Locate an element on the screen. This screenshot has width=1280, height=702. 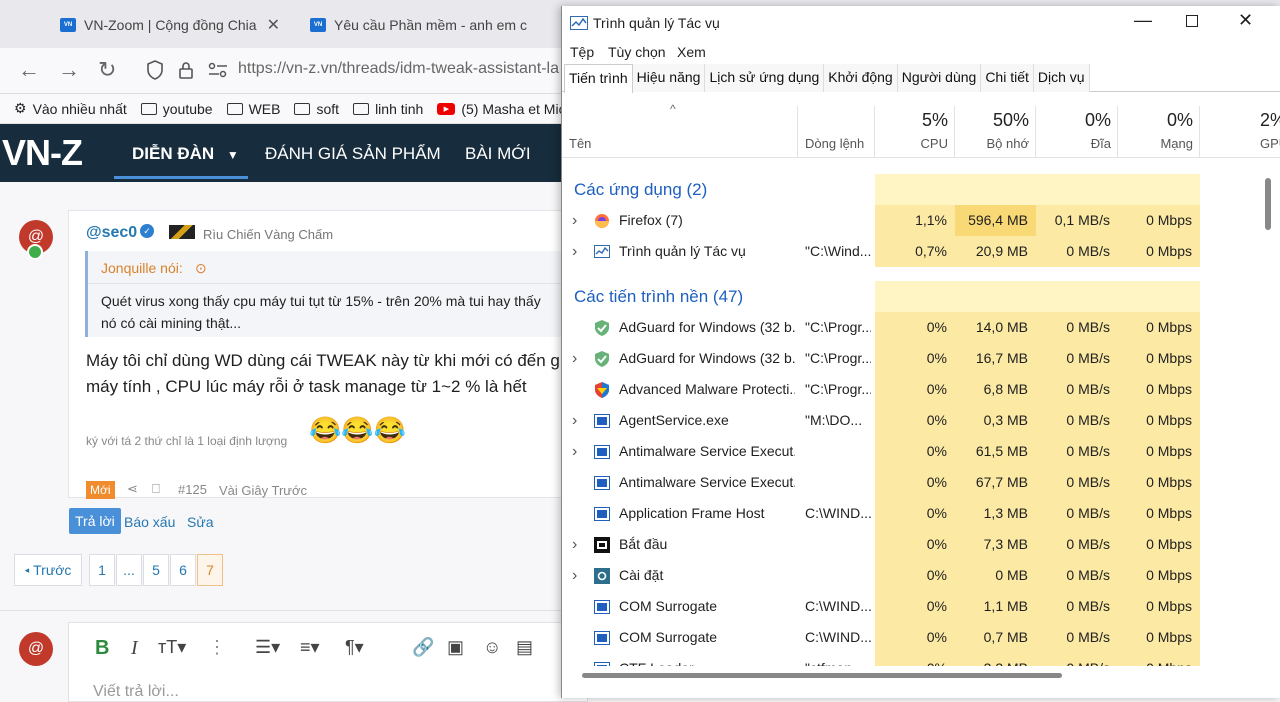
chevron-down-icon: ▼ is located at coordinates (233, 155).